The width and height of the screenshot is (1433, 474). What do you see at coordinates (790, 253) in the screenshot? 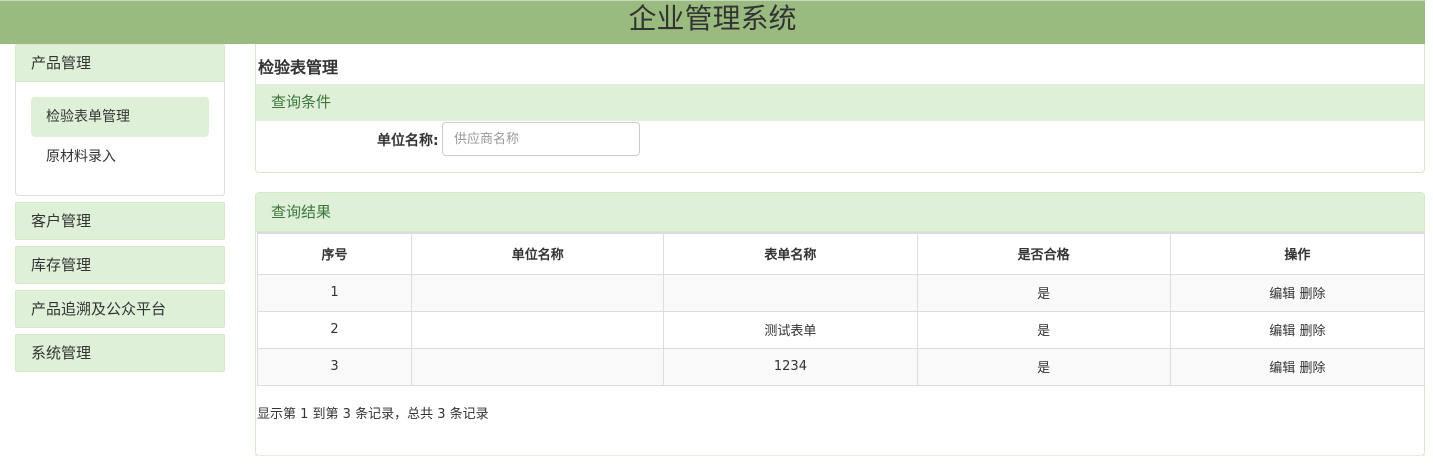
I see `column-header-form-name: 表单名称` at bounding box center [790, 253].